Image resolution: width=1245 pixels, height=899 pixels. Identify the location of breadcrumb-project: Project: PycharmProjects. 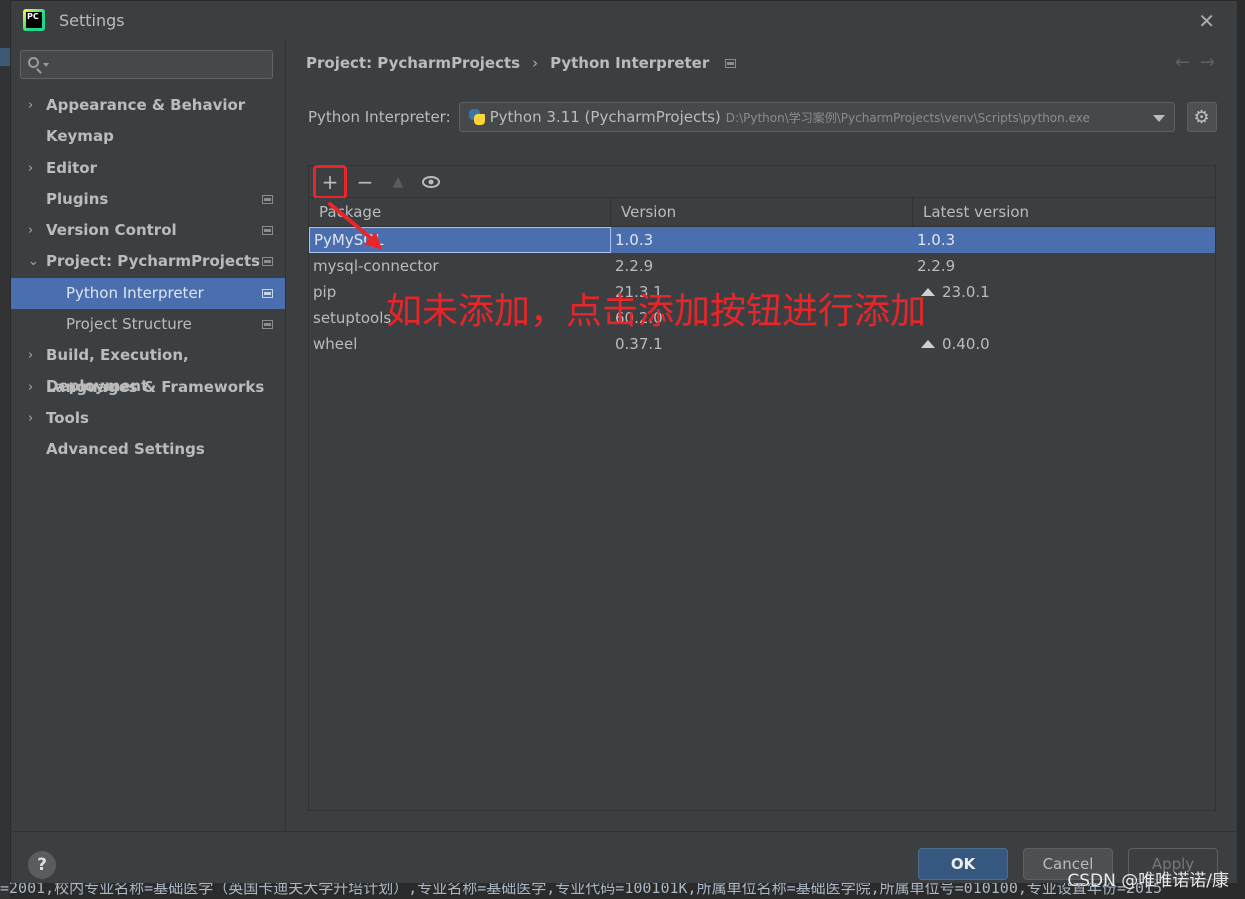
(413, 63).